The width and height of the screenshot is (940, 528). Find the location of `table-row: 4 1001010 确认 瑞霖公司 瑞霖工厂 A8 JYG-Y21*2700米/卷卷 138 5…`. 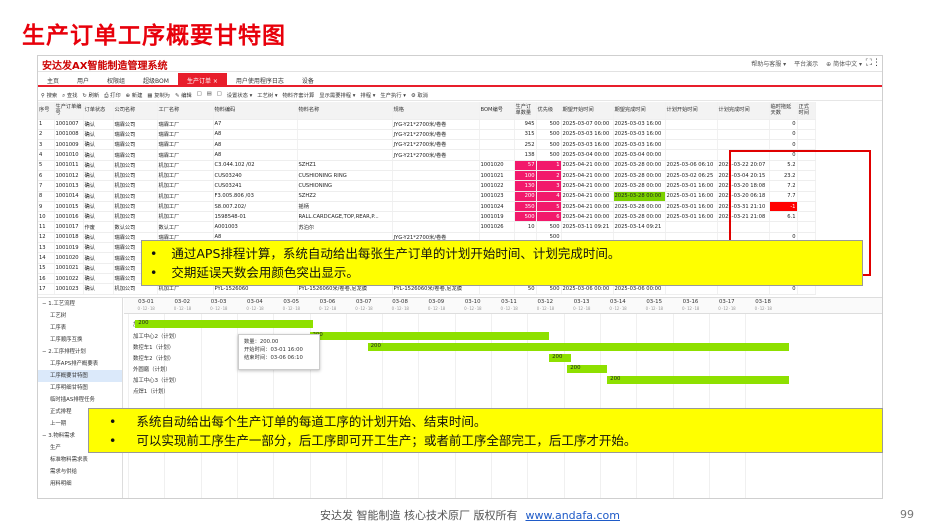

table-row: 4 1001010 确认 瑞霖公司 瑞霖工厂 A8 JYG-Y21*2700米/卷卷 138 5… is located at coordinates (427, 155).